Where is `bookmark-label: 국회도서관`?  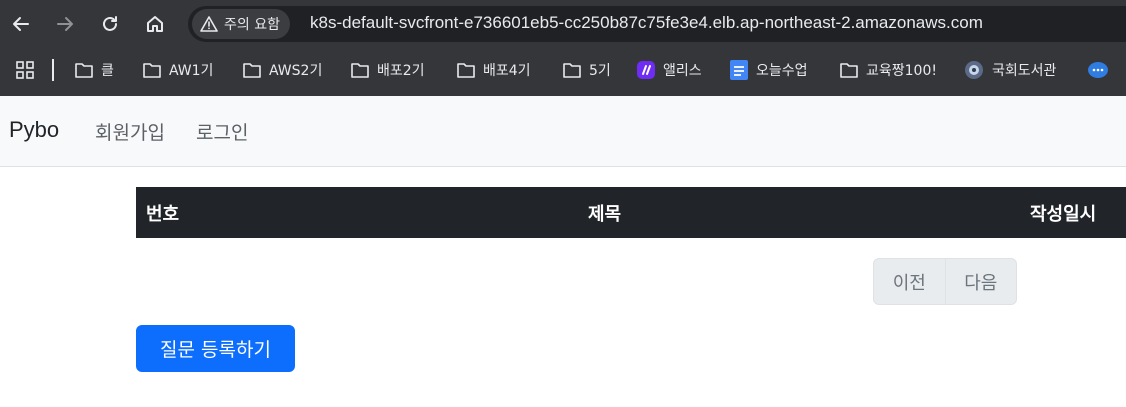
bookmark-label: 국회도서관 is located at coordinates (1024, 71).